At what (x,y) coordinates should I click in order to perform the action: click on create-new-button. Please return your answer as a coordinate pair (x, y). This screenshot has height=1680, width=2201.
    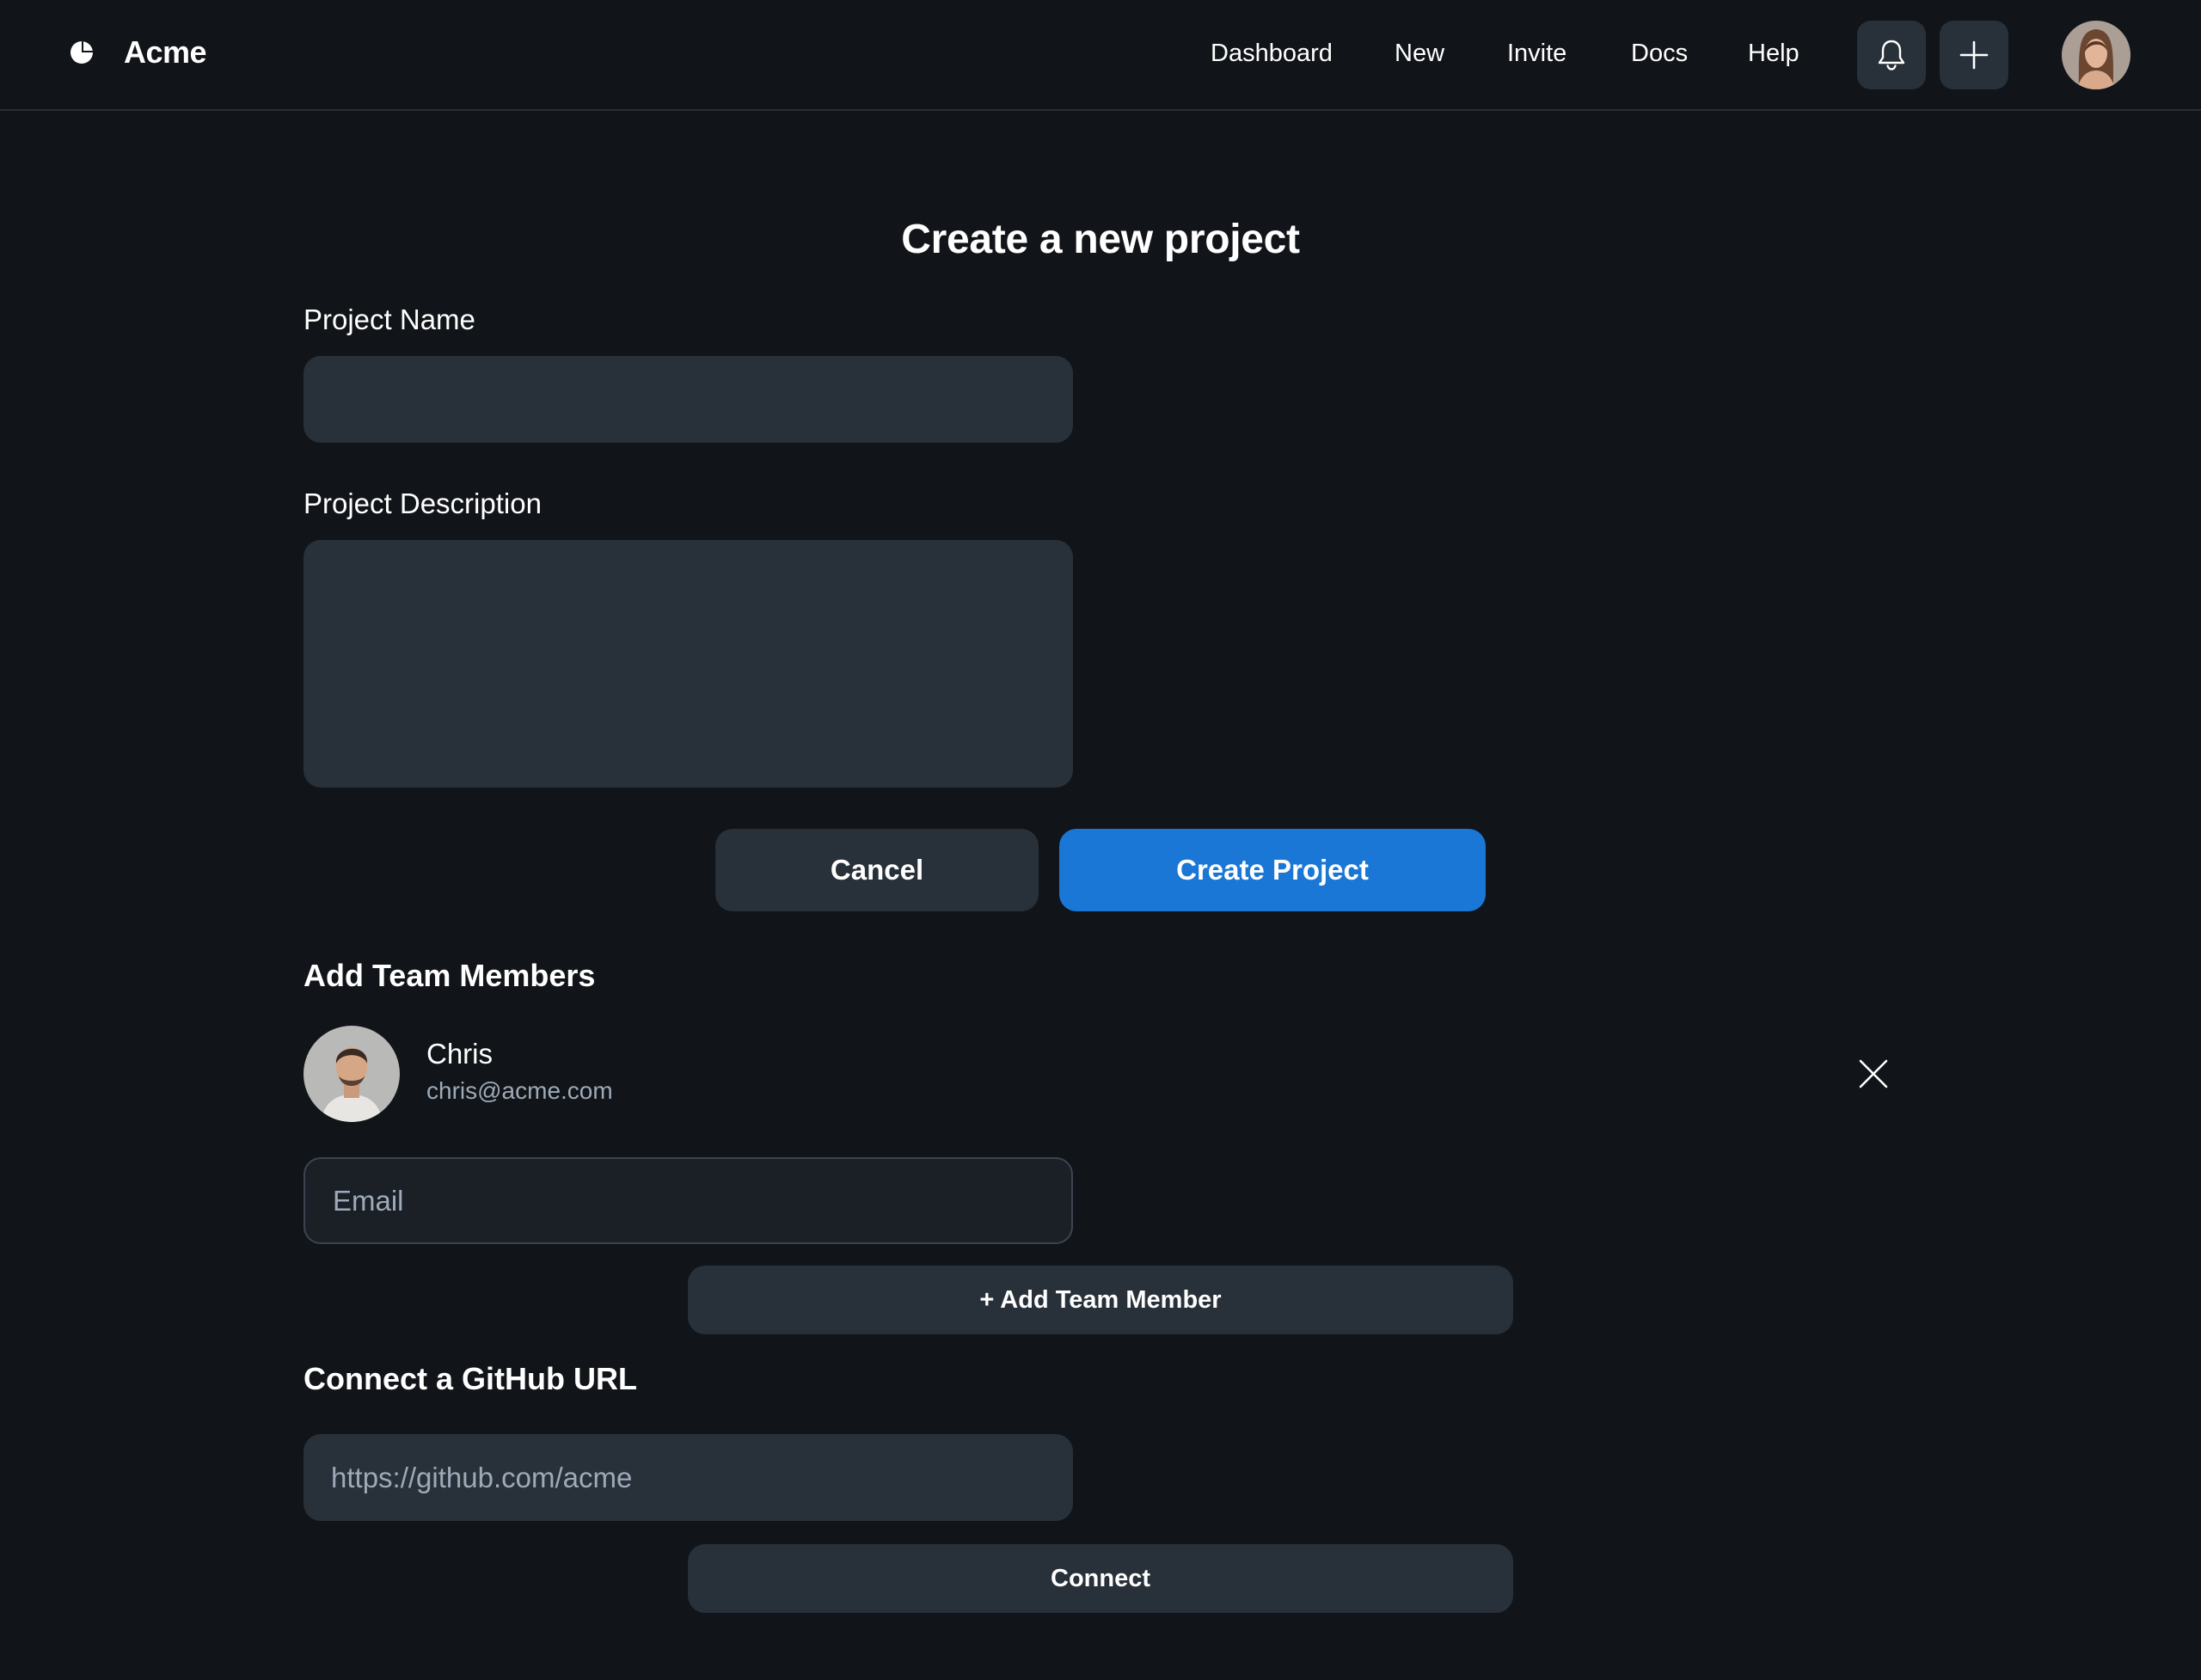
    Looking at the image, I should click on (1974, 55).